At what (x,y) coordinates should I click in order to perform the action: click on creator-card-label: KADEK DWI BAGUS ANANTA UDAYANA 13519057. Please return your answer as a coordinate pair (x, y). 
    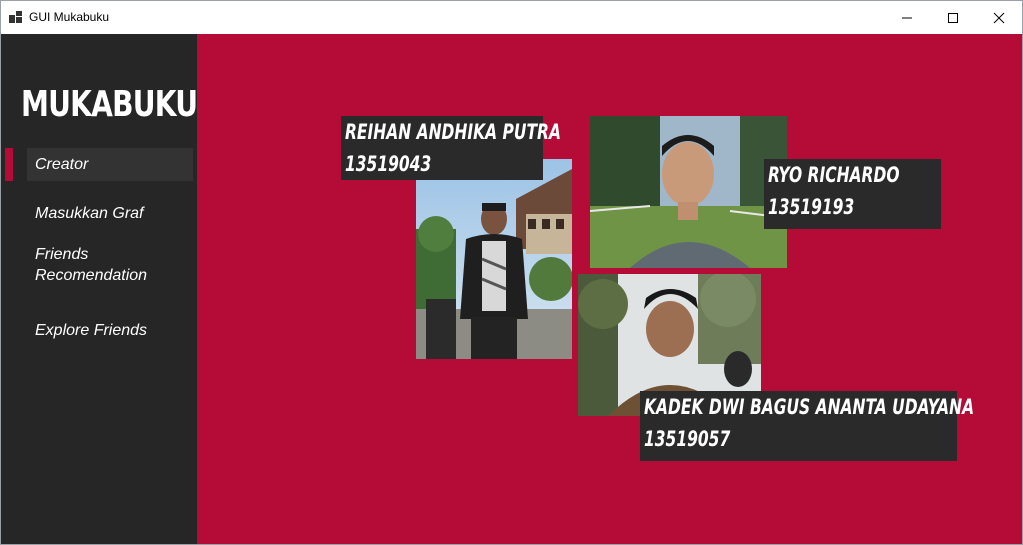
    Looking at the image, I should click on (807, 426).